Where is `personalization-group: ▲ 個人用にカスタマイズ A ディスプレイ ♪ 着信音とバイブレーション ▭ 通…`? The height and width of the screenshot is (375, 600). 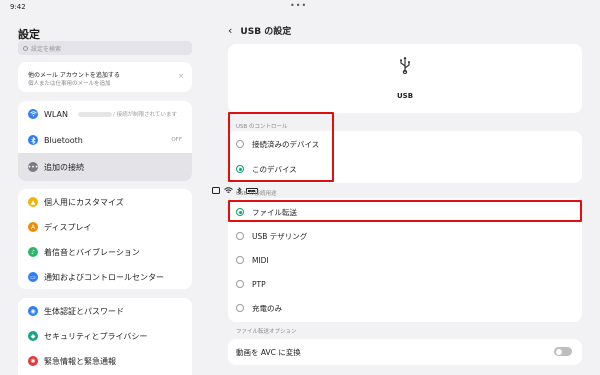 personalization-group: ▲ 個人用にカスタマイズ A ディスプレイ ♪ 着信音とバイブレーション ▭ 通… is located at coordinates (105, 239).